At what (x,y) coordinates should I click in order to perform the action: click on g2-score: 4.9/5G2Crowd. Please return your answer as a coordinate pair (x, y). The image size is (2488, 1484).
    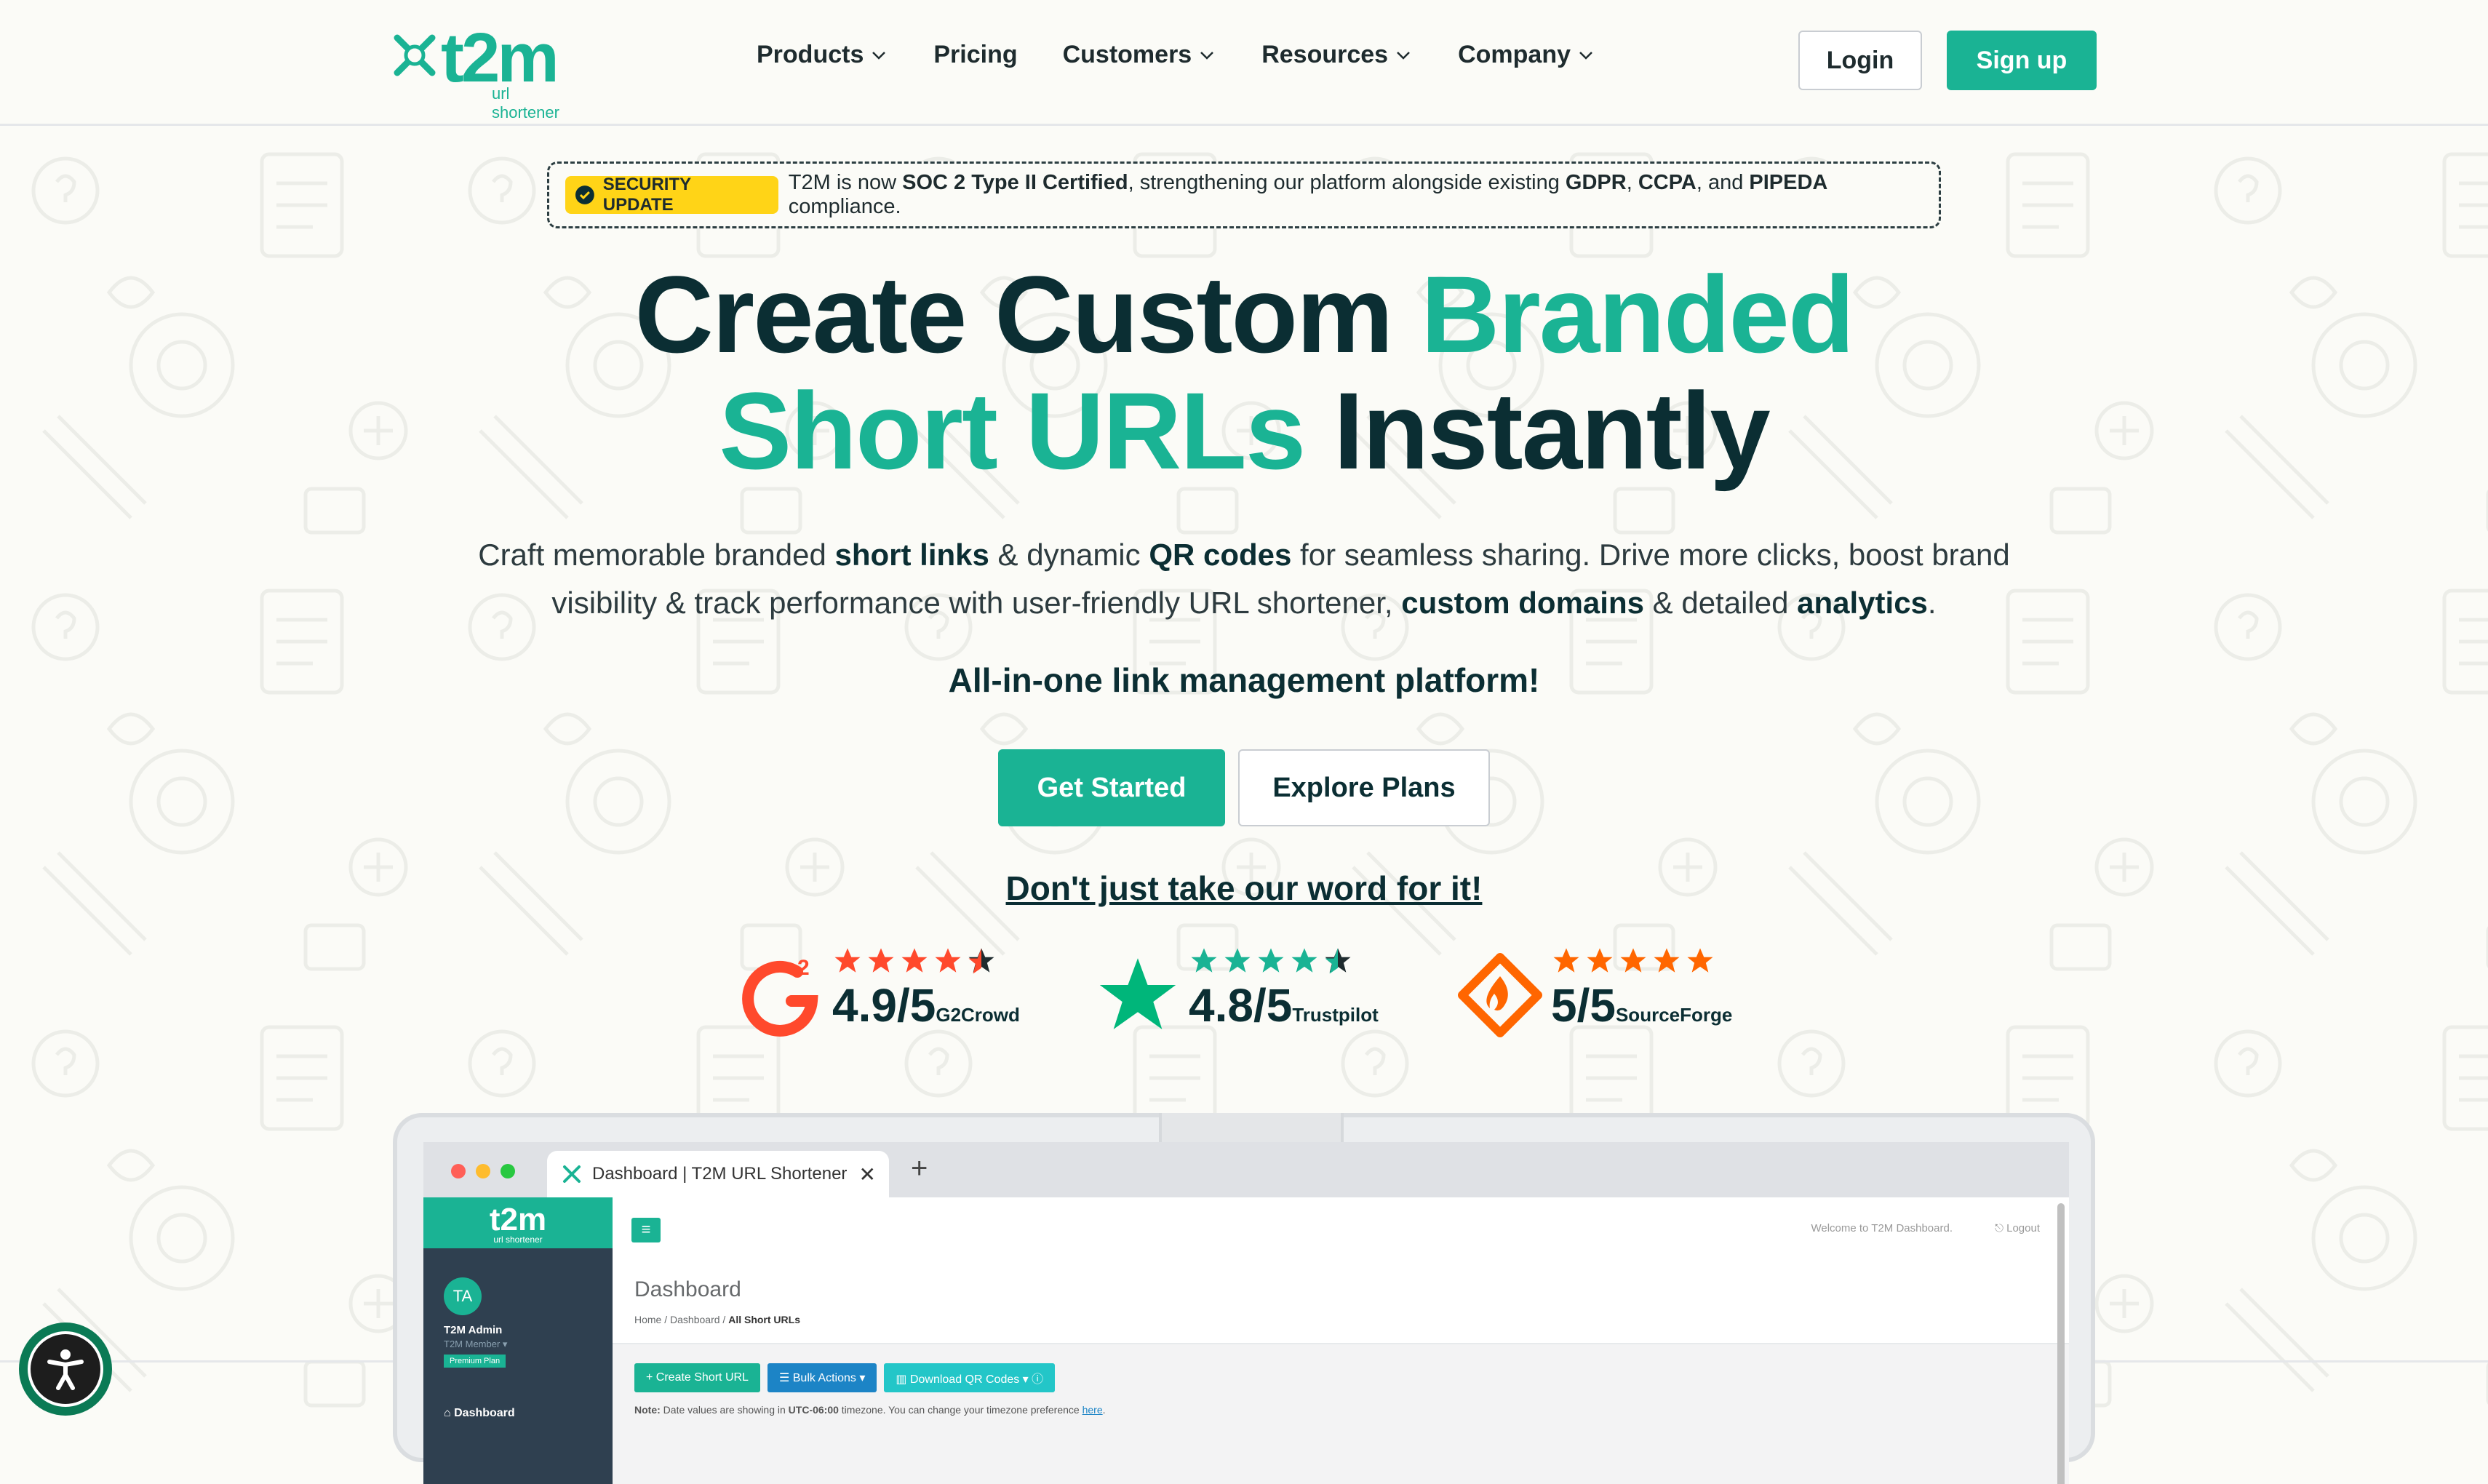
    Looking at the image, I should click on (926, 1005).